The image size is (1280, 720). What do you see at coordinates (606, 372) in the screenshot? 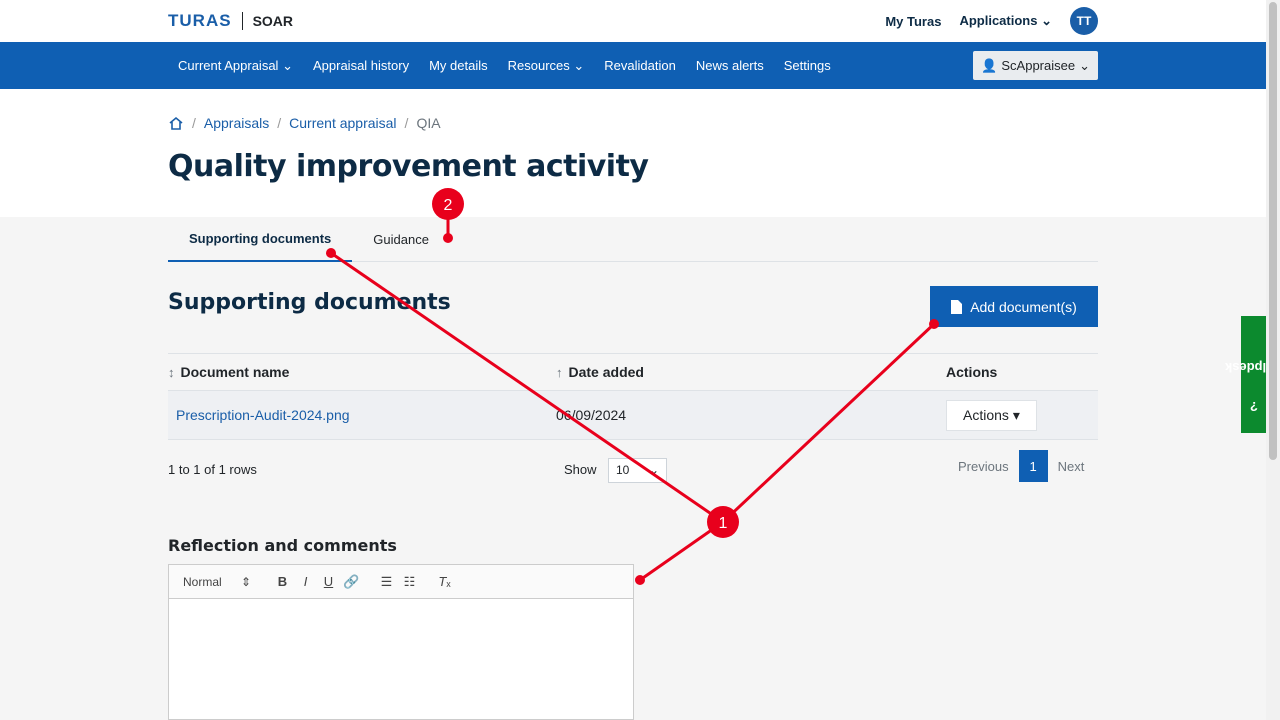
I see `header-label: Date added` at bounding box center [606, 372].